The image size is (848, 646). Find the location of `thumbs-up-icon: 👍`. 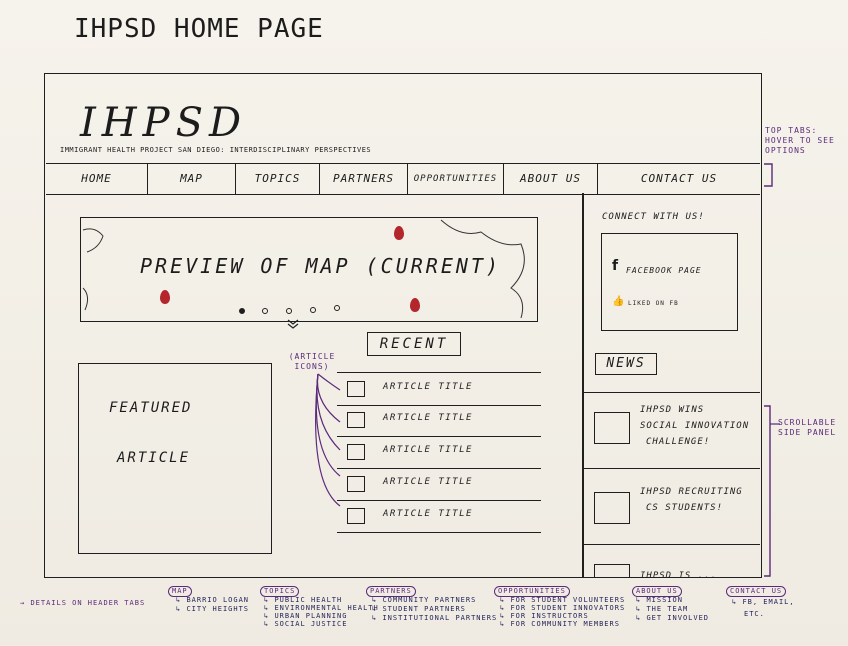

thumbs-up-icon: 👍 is located at coordinates (618, 301).